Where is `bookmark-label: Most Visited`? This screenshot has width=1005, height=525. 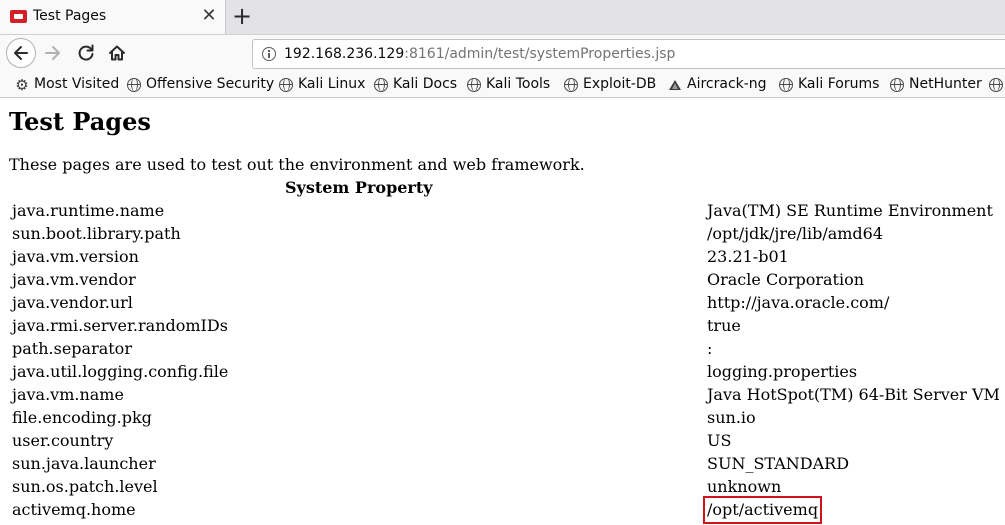
bookmark-label: Most Visited is located at coordinates (77, 84).